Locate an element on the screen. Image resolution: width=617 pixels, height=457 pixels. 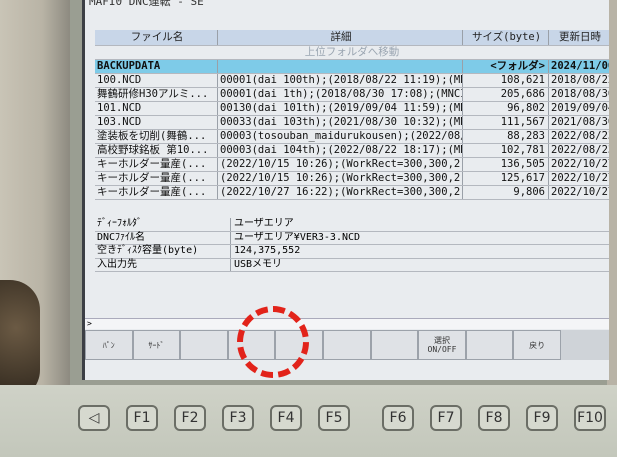
info-row: 入出力先 USBメモリ is located at coordinates (352, 265).